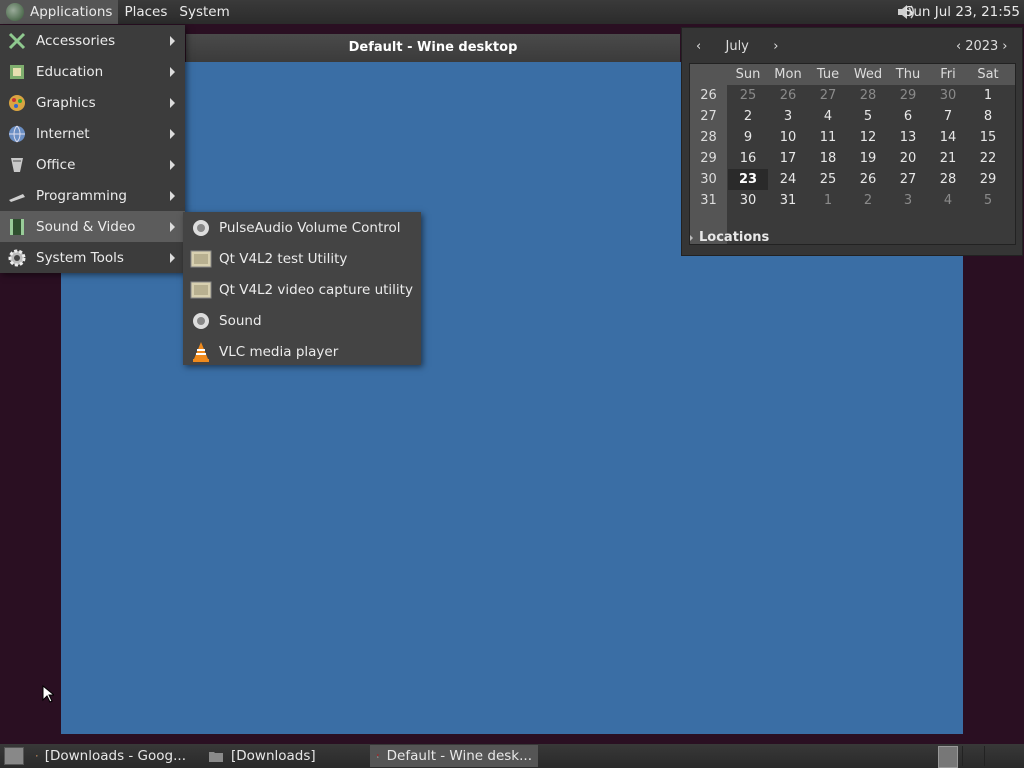  I want to click on window-titlebar: Default - Wine desktop, so click(433, 48).